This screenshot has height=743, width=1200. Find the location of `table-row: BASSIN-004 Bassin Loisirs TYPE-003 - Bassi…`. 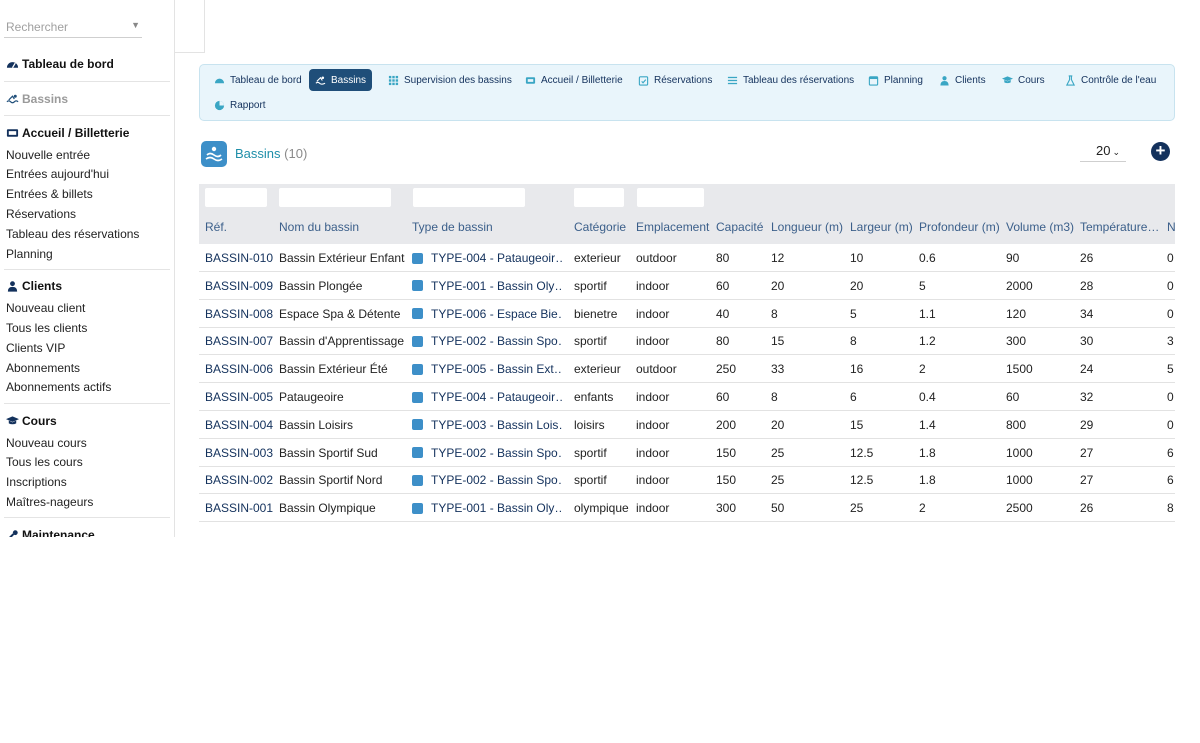

table-row: BASSIN-004 Bassin Loisirs TYPE-003 - Bassi… is located at coordinates (687, 425).